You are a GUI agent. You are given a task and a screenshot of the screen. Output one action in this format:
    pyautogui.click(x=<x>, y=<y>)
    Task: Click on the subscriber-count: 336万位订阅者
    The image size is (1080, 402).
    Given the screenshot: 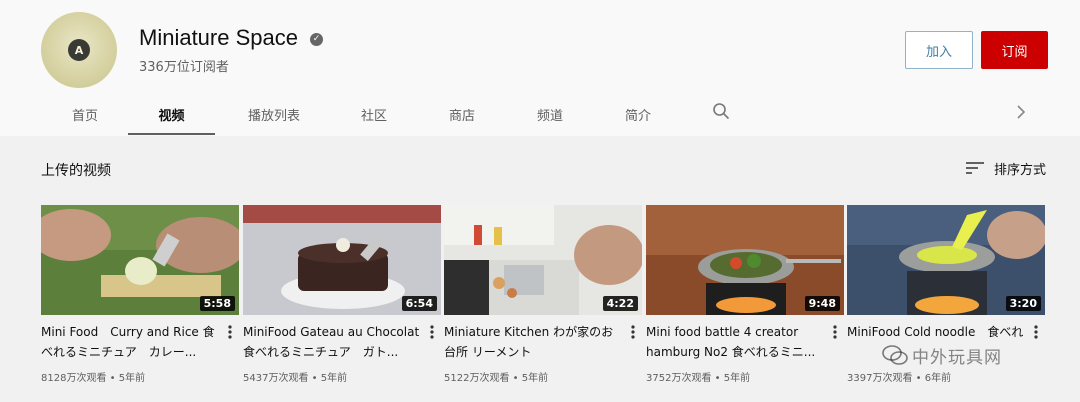 What is the action you would take?
    pyautogui.click(x=184, y=67)
    